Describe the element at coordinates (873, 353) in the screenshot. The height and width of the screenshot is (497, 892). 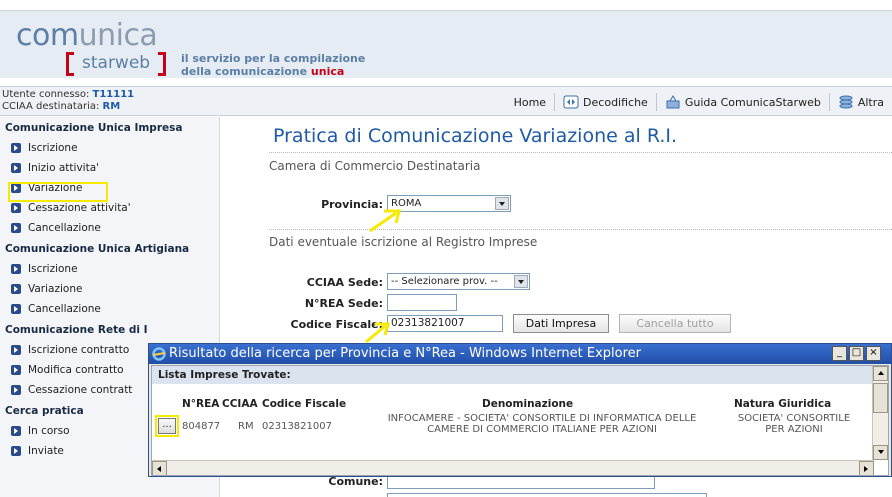
I see `close-button: ×` at that location.